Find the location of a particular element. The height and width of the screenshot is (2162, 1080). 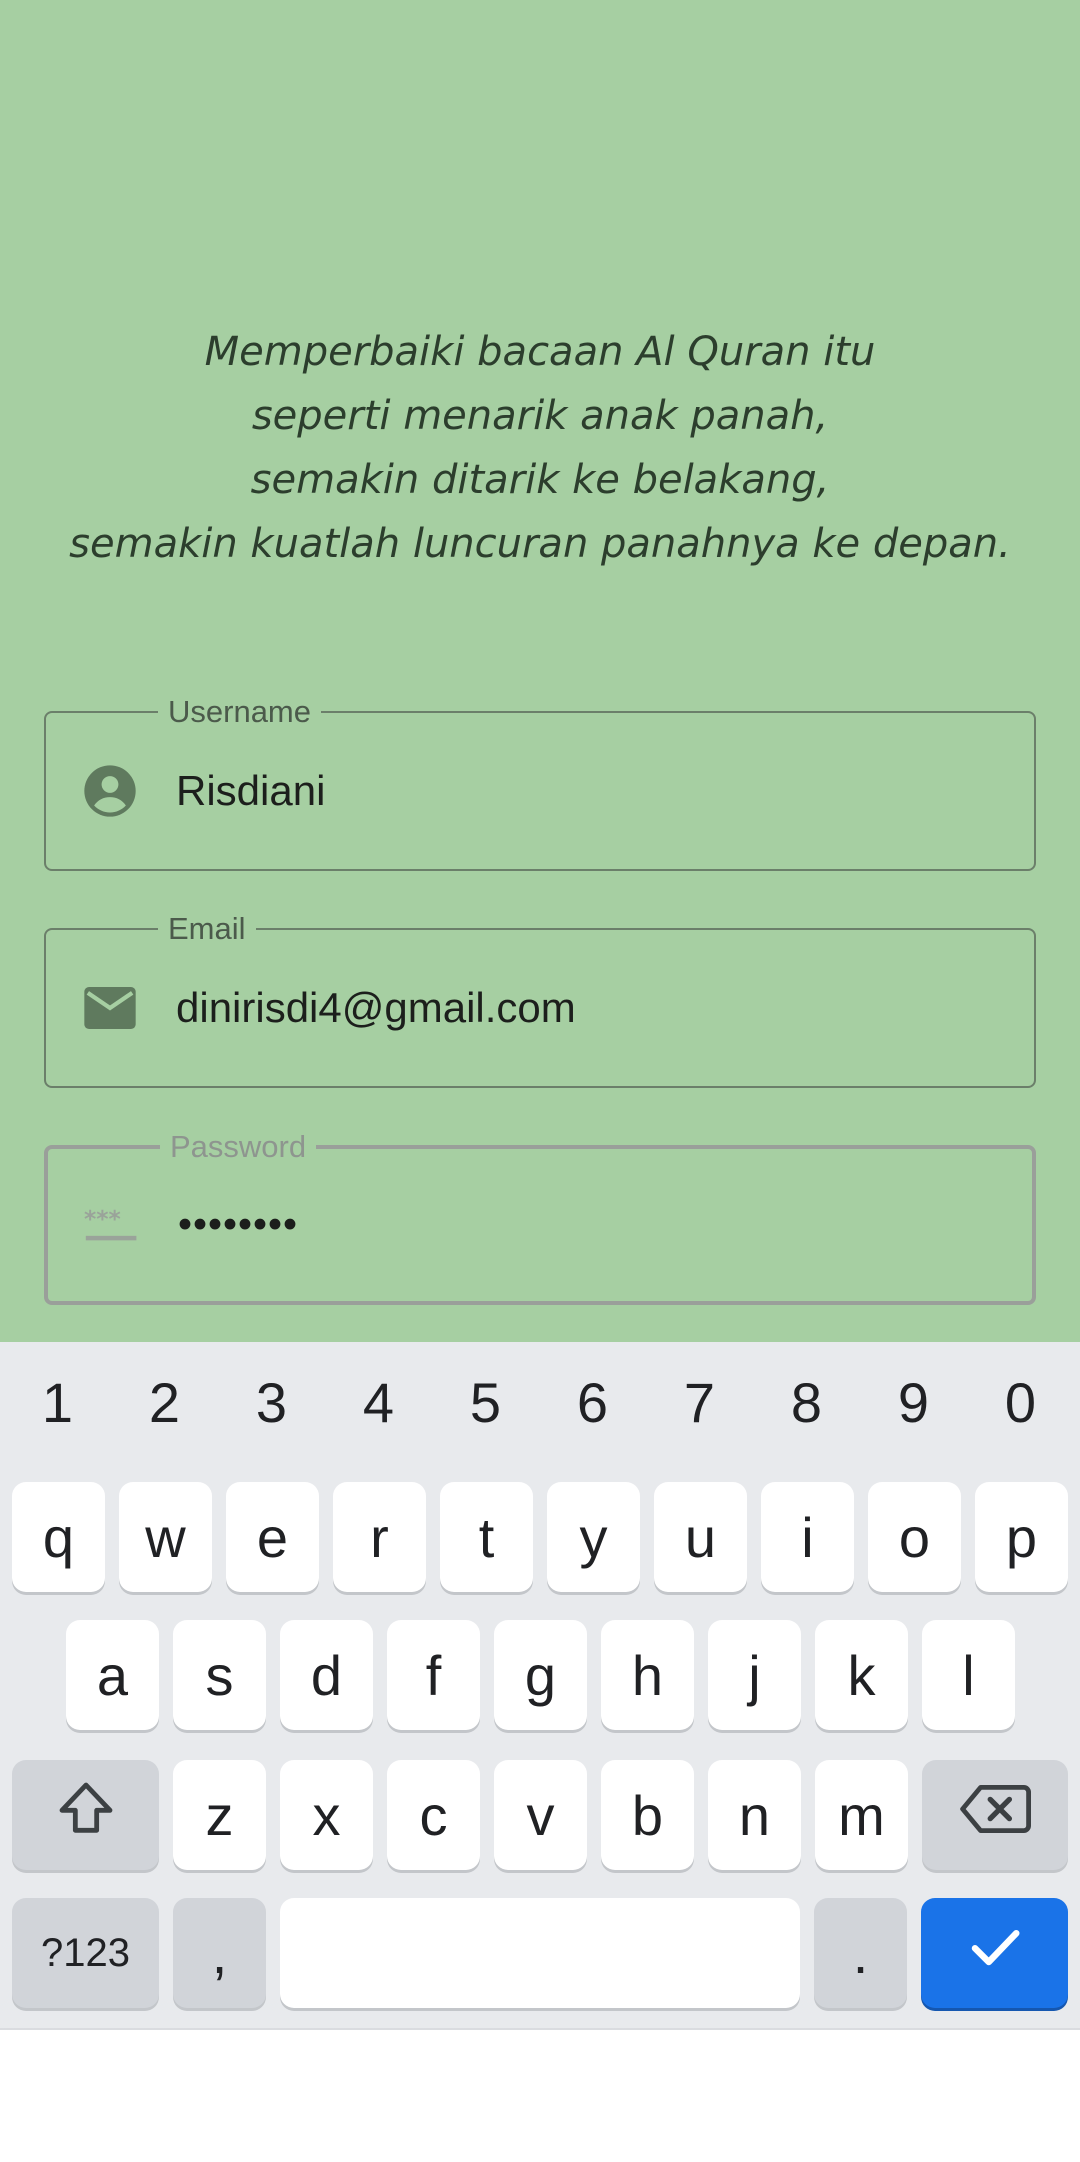

check-icon is located at coordinates (995, 1953).